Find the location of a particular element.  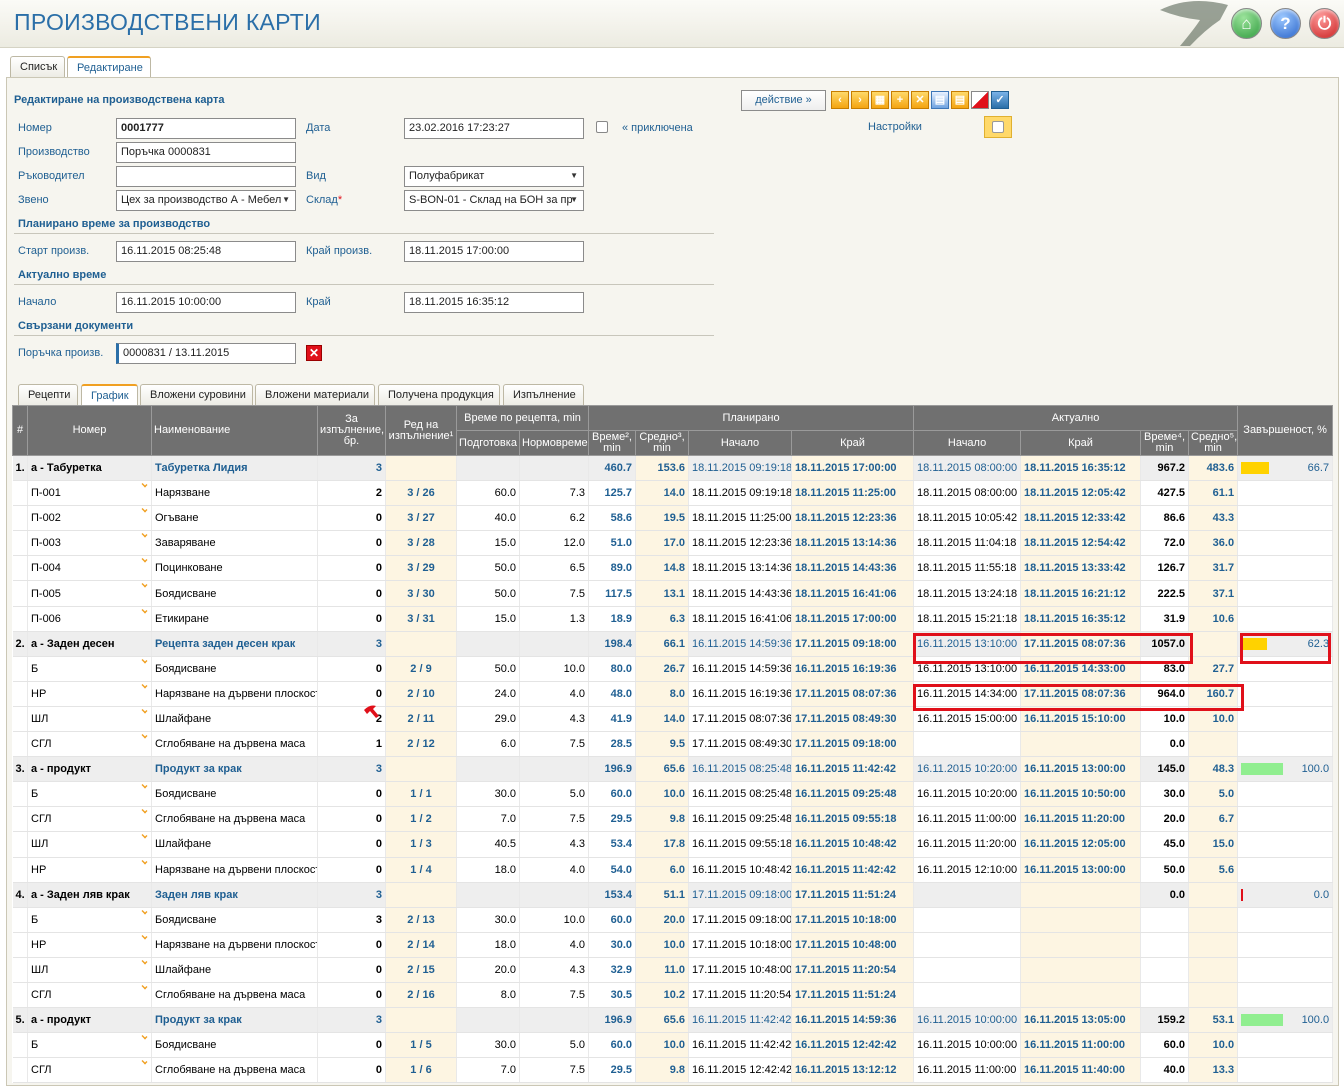

settings-toggle is located at coordinates (998, 127).